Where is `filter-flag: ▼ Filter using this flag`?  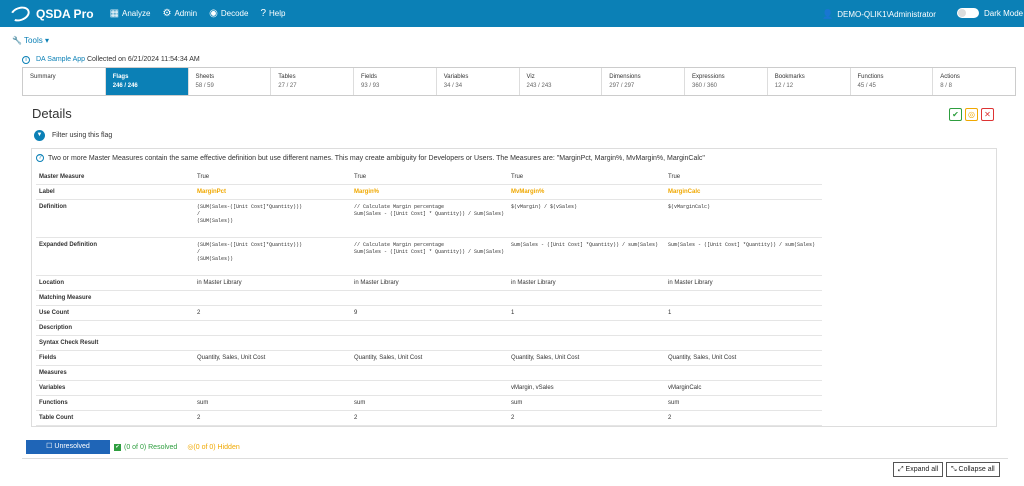 filter-flag: ▼ Filter using this flag is located at coordinates (73, 135).